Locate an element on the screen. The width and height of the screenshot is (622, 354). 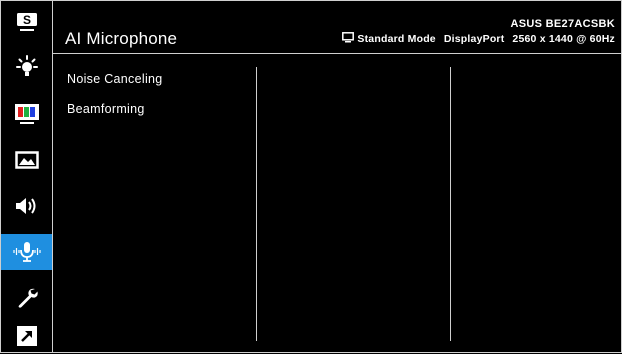
color-bars-icon is located at coordinates (27, 114).